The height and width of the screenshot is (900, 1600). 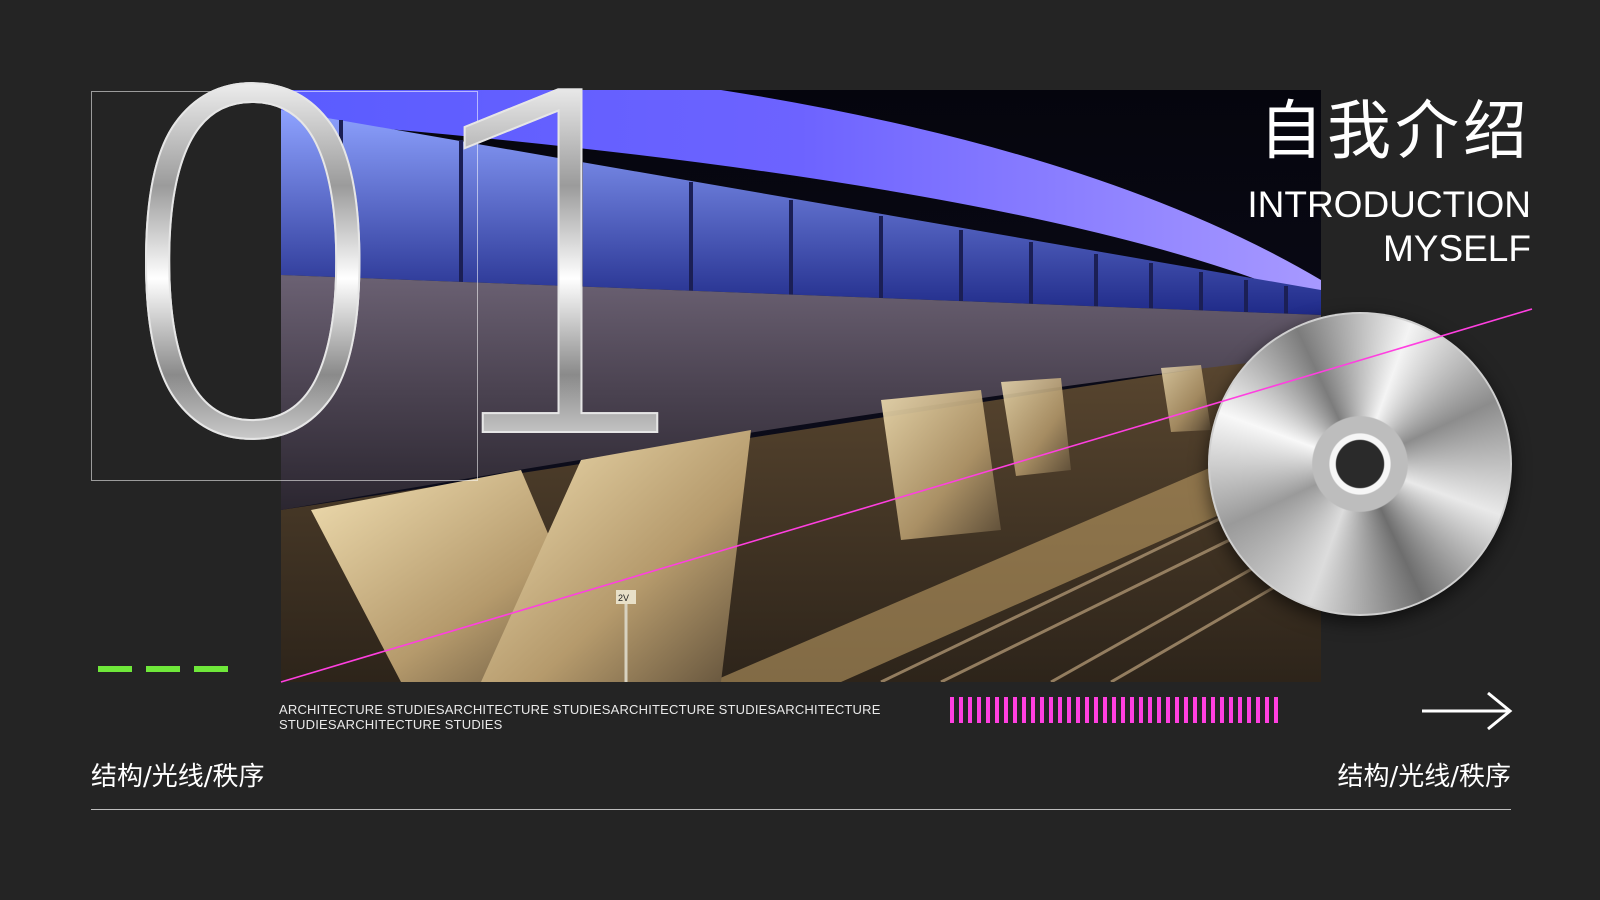 What do you see at coordinates (1424, 777) in the screenshot?
I see `keywords-right: 结构/光线/秩序` at bounding box center [1424, 777].